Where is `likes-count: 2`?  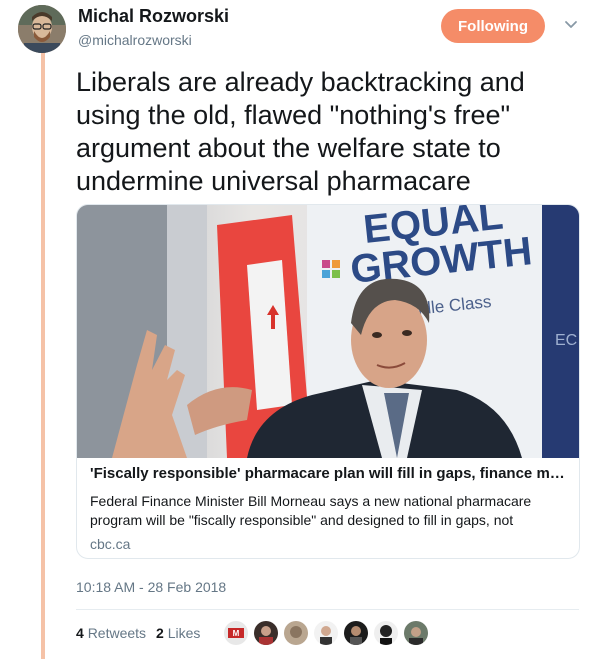 likes-count: 2 is located at coordinates (160, 633).